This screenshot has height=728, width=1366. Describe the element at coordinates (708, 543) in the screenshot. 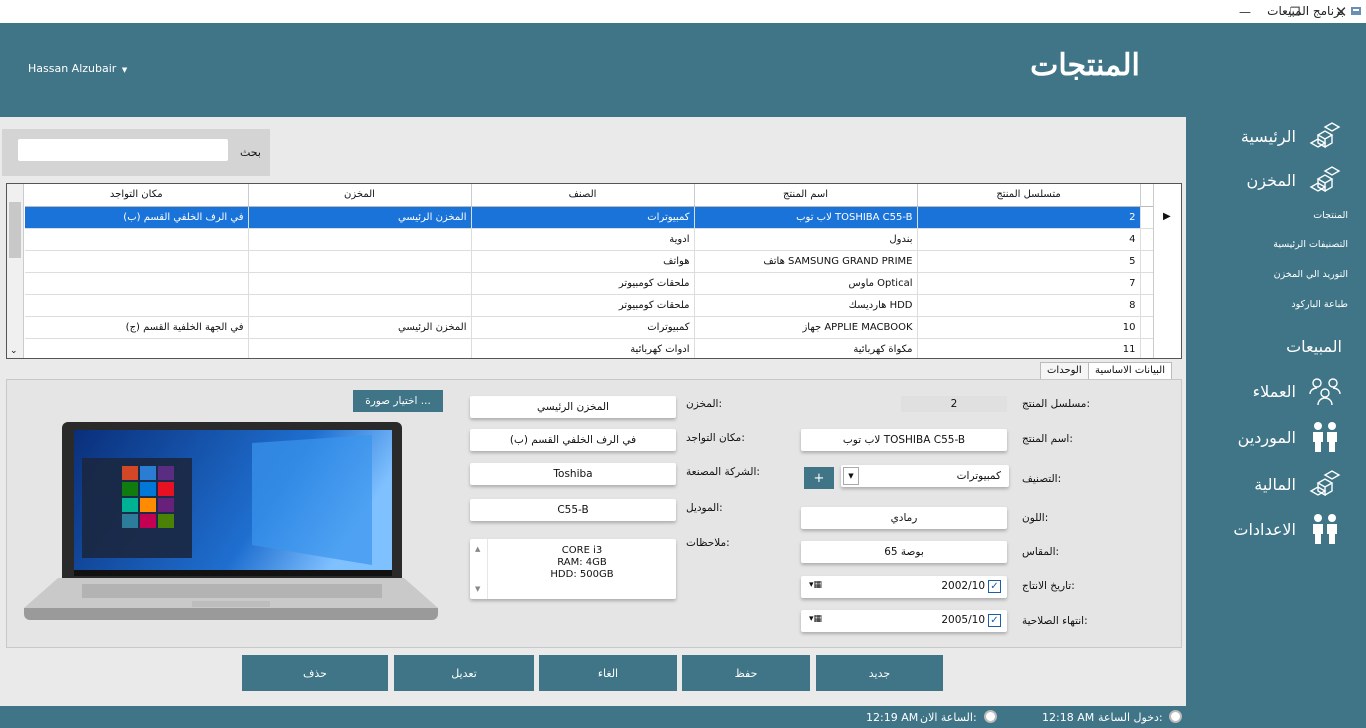

I see `notes-label: ملاحظات:` at that location.